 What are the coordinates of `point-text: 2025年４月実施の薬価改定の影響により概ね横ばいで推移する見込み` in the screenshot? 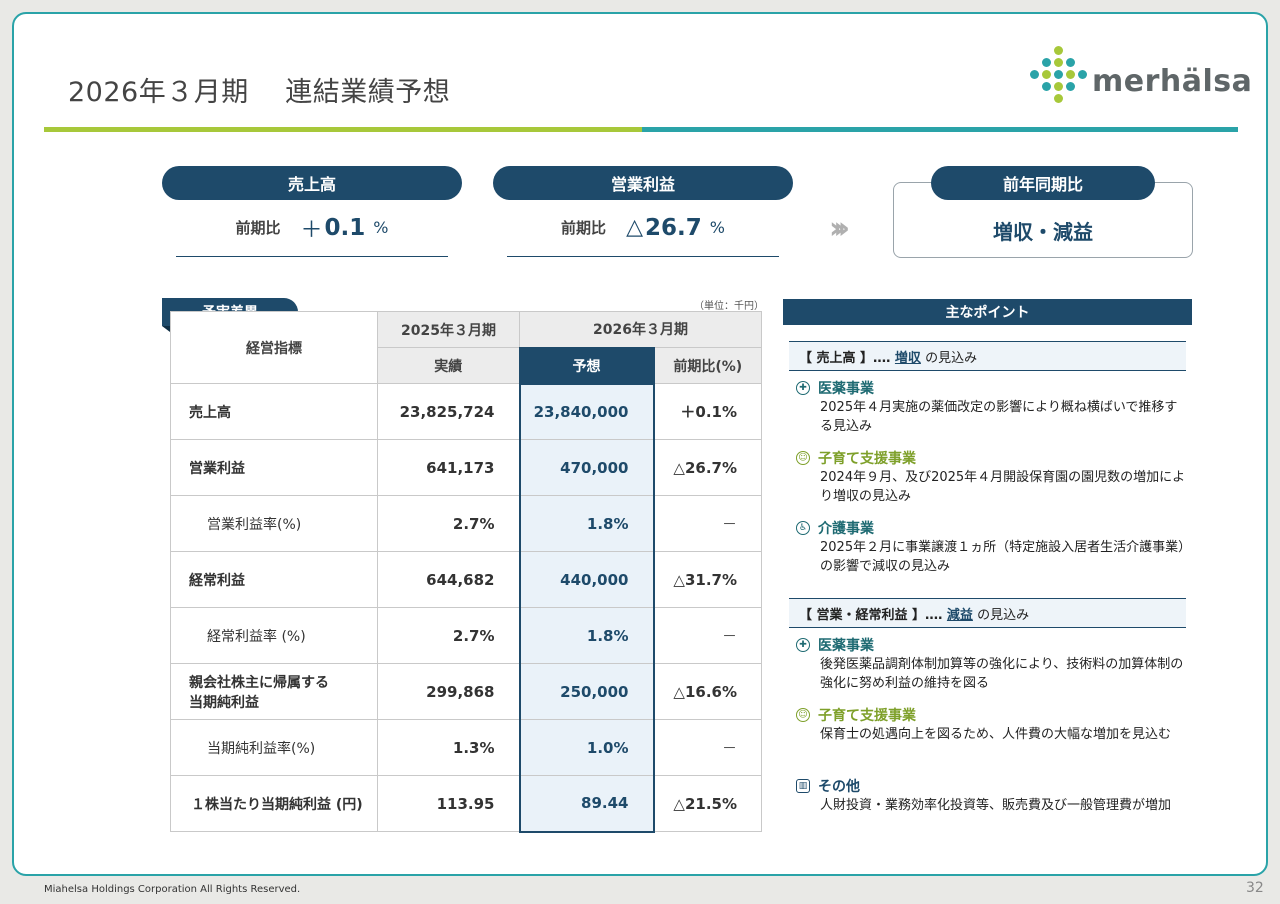 It's located at (999, 417).